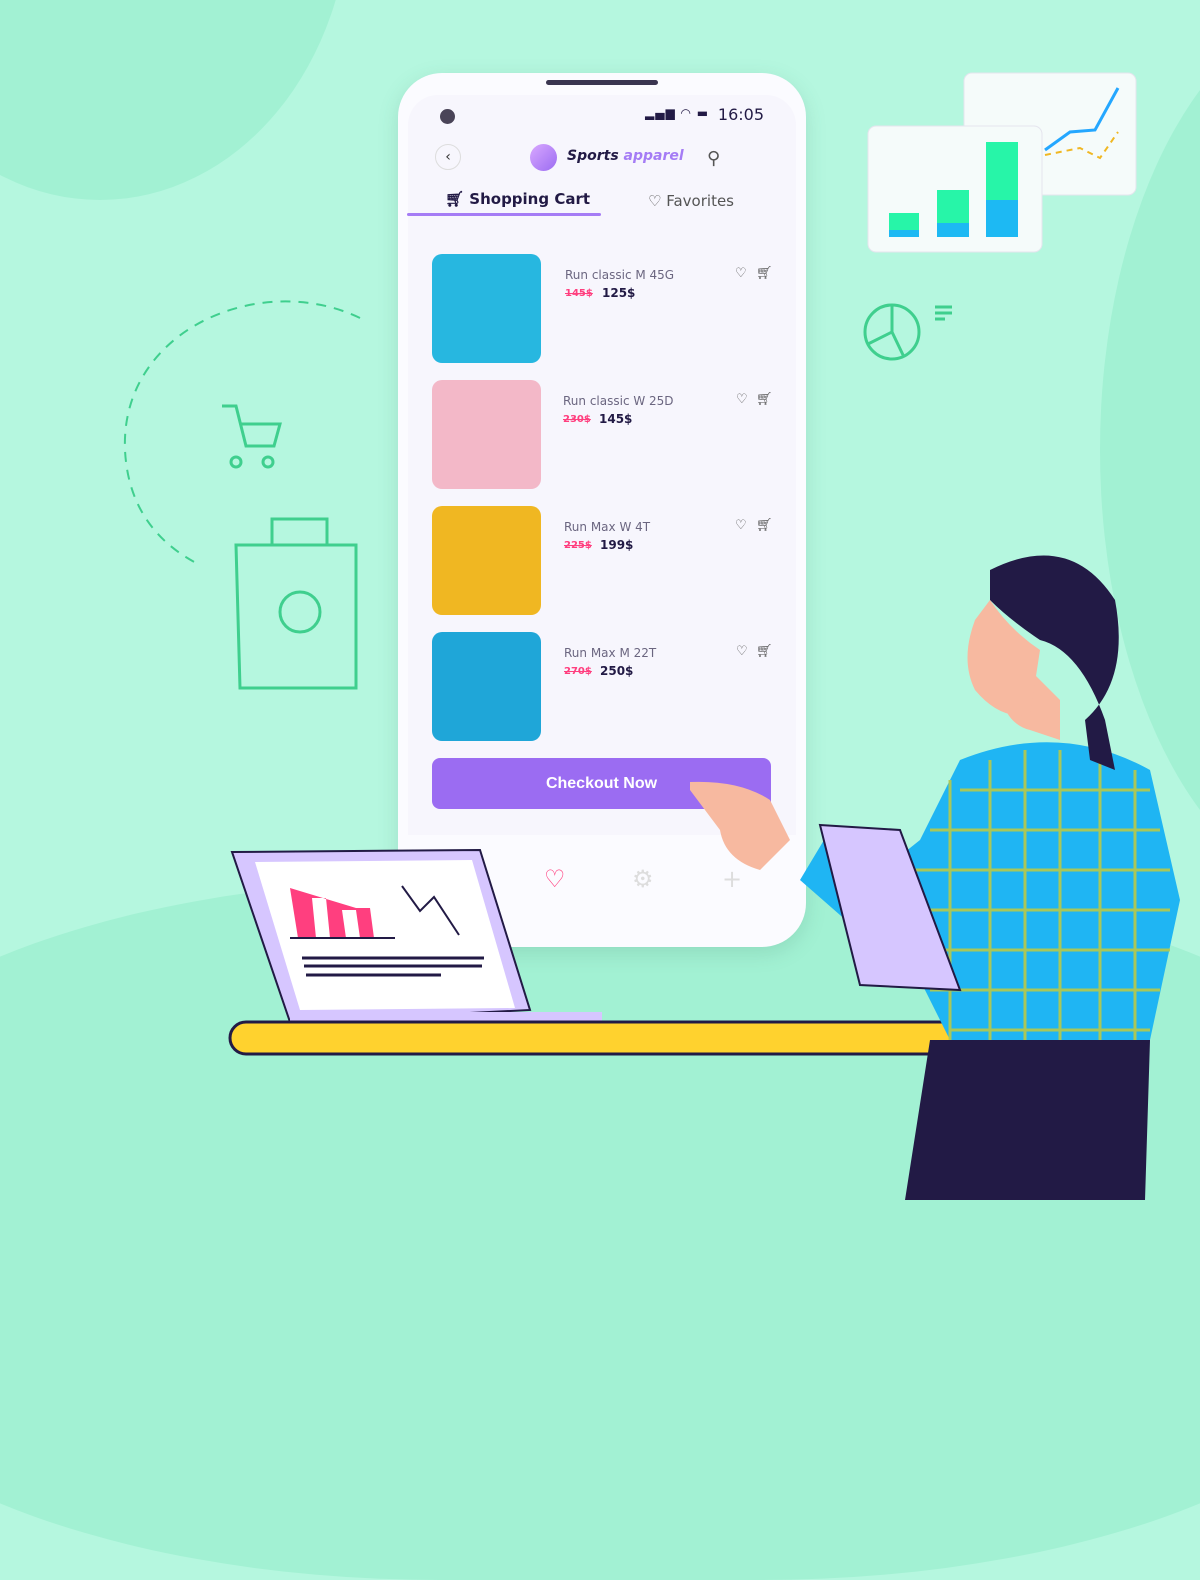  I want to click on laptop, so click(416, 936).